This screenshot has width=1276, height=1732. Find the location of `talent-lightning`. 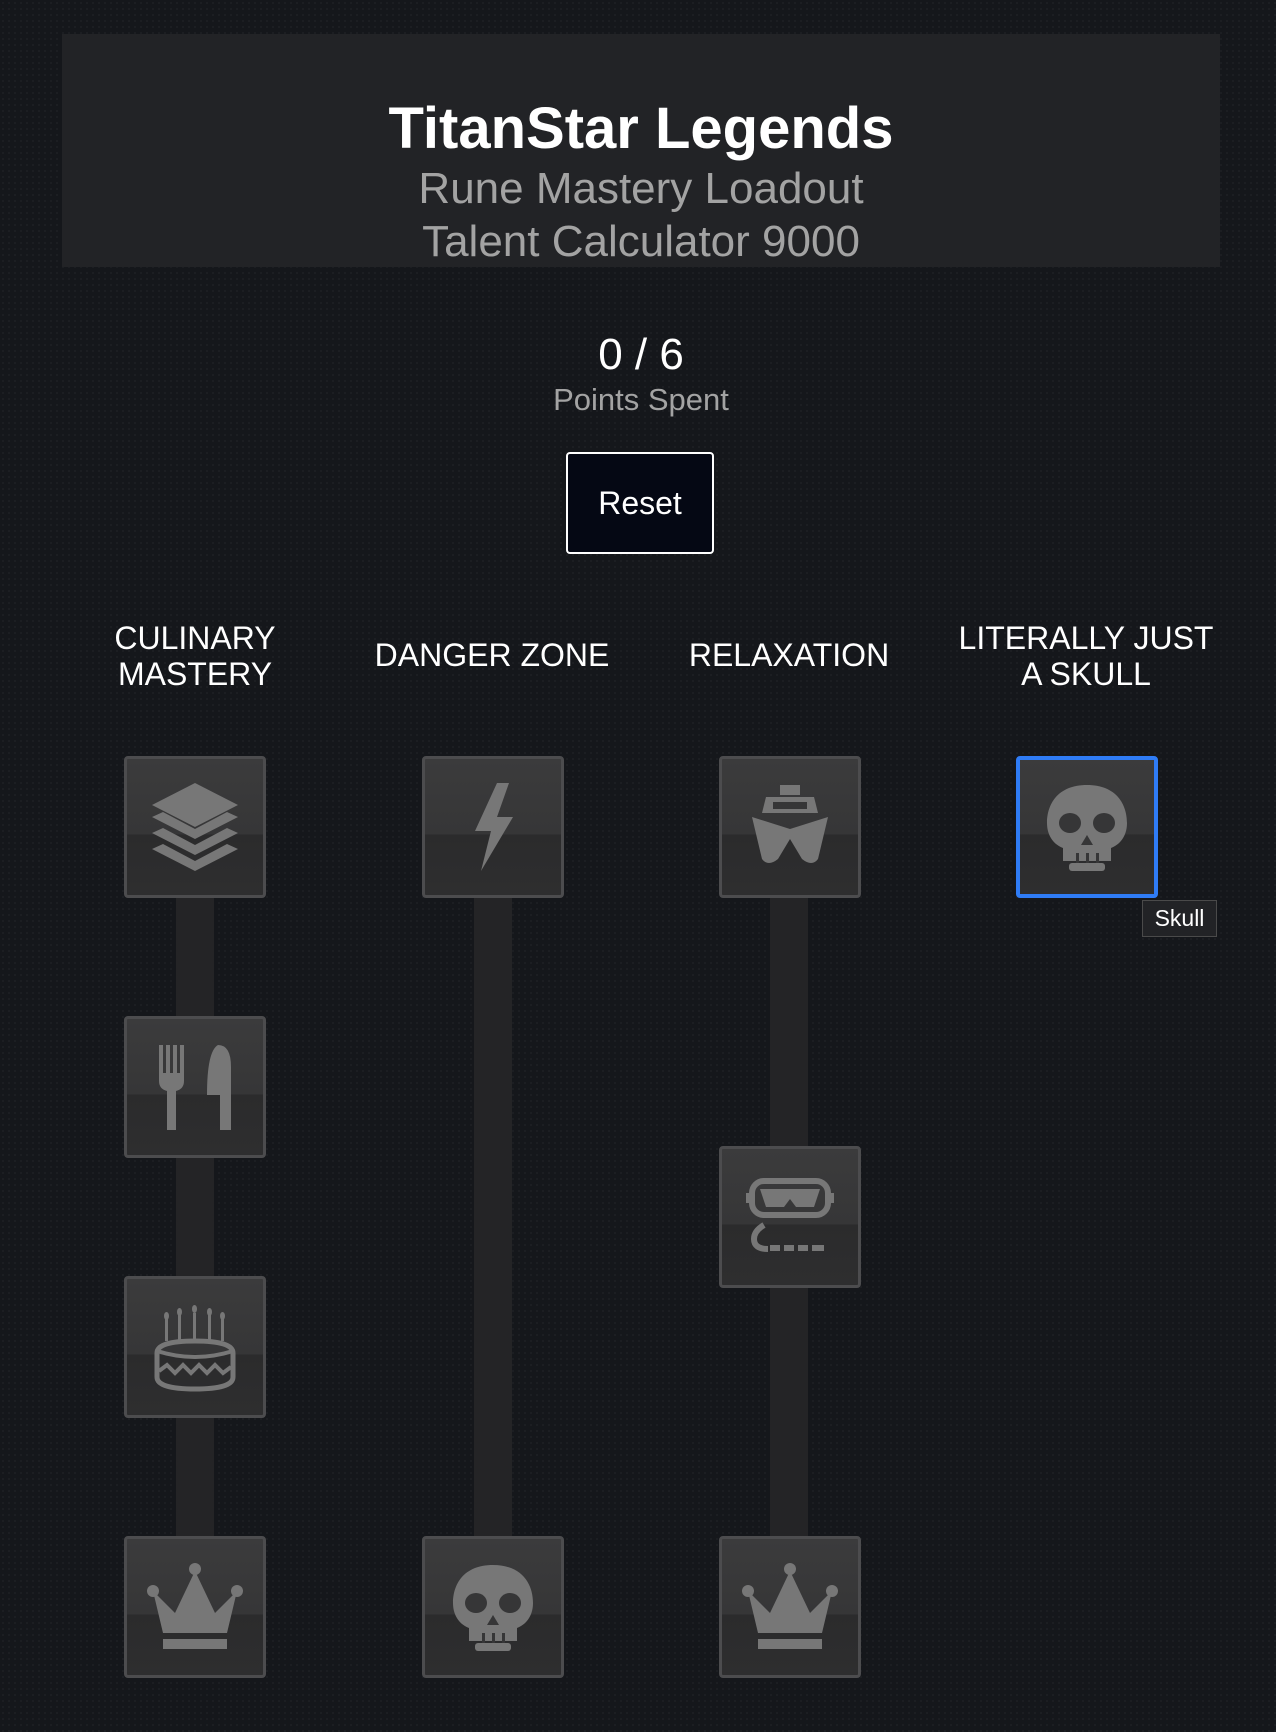

talent-lightning is located at coordinates (493, 827).